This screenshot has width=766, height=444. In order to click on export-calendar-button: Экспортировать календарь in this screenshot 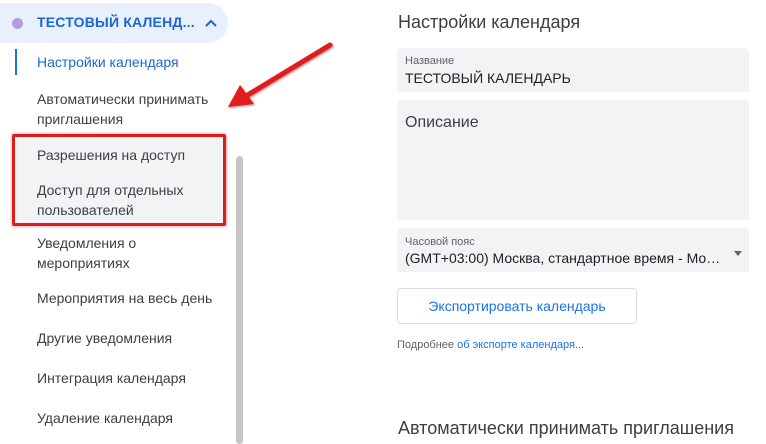, I will do `click(517, 306)`.